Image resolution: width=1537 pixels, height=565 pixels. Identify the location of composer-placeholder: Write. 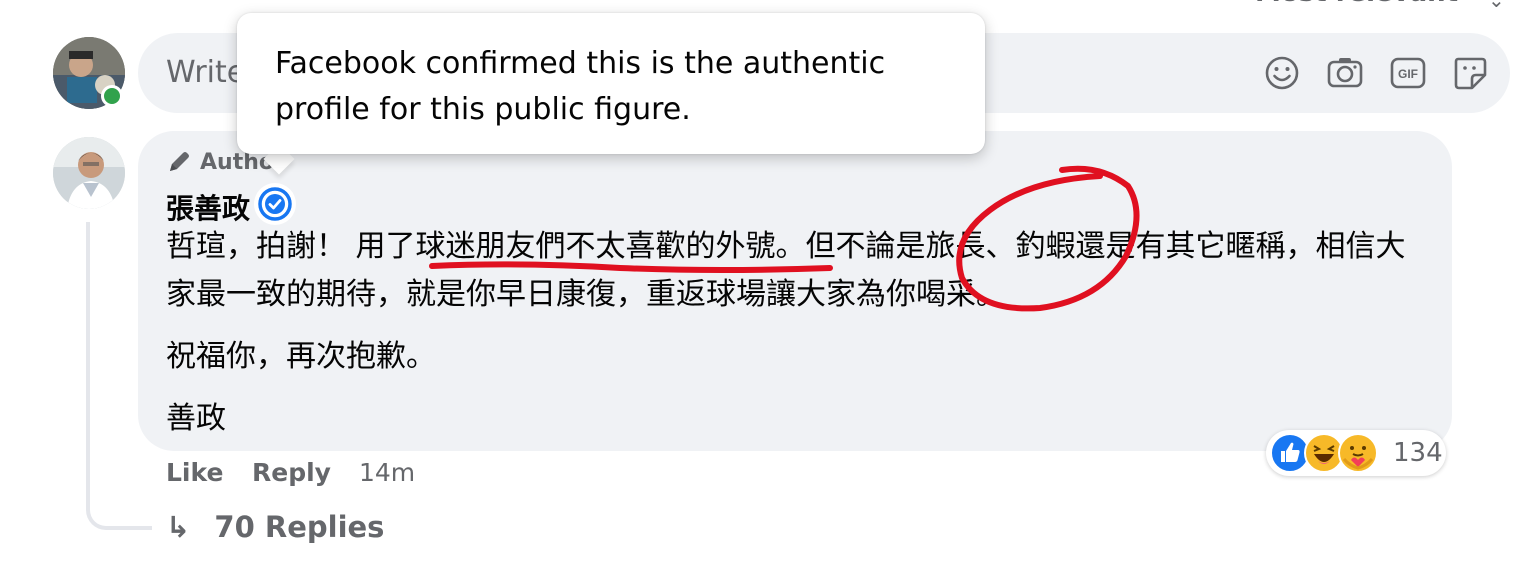
(205, 72).